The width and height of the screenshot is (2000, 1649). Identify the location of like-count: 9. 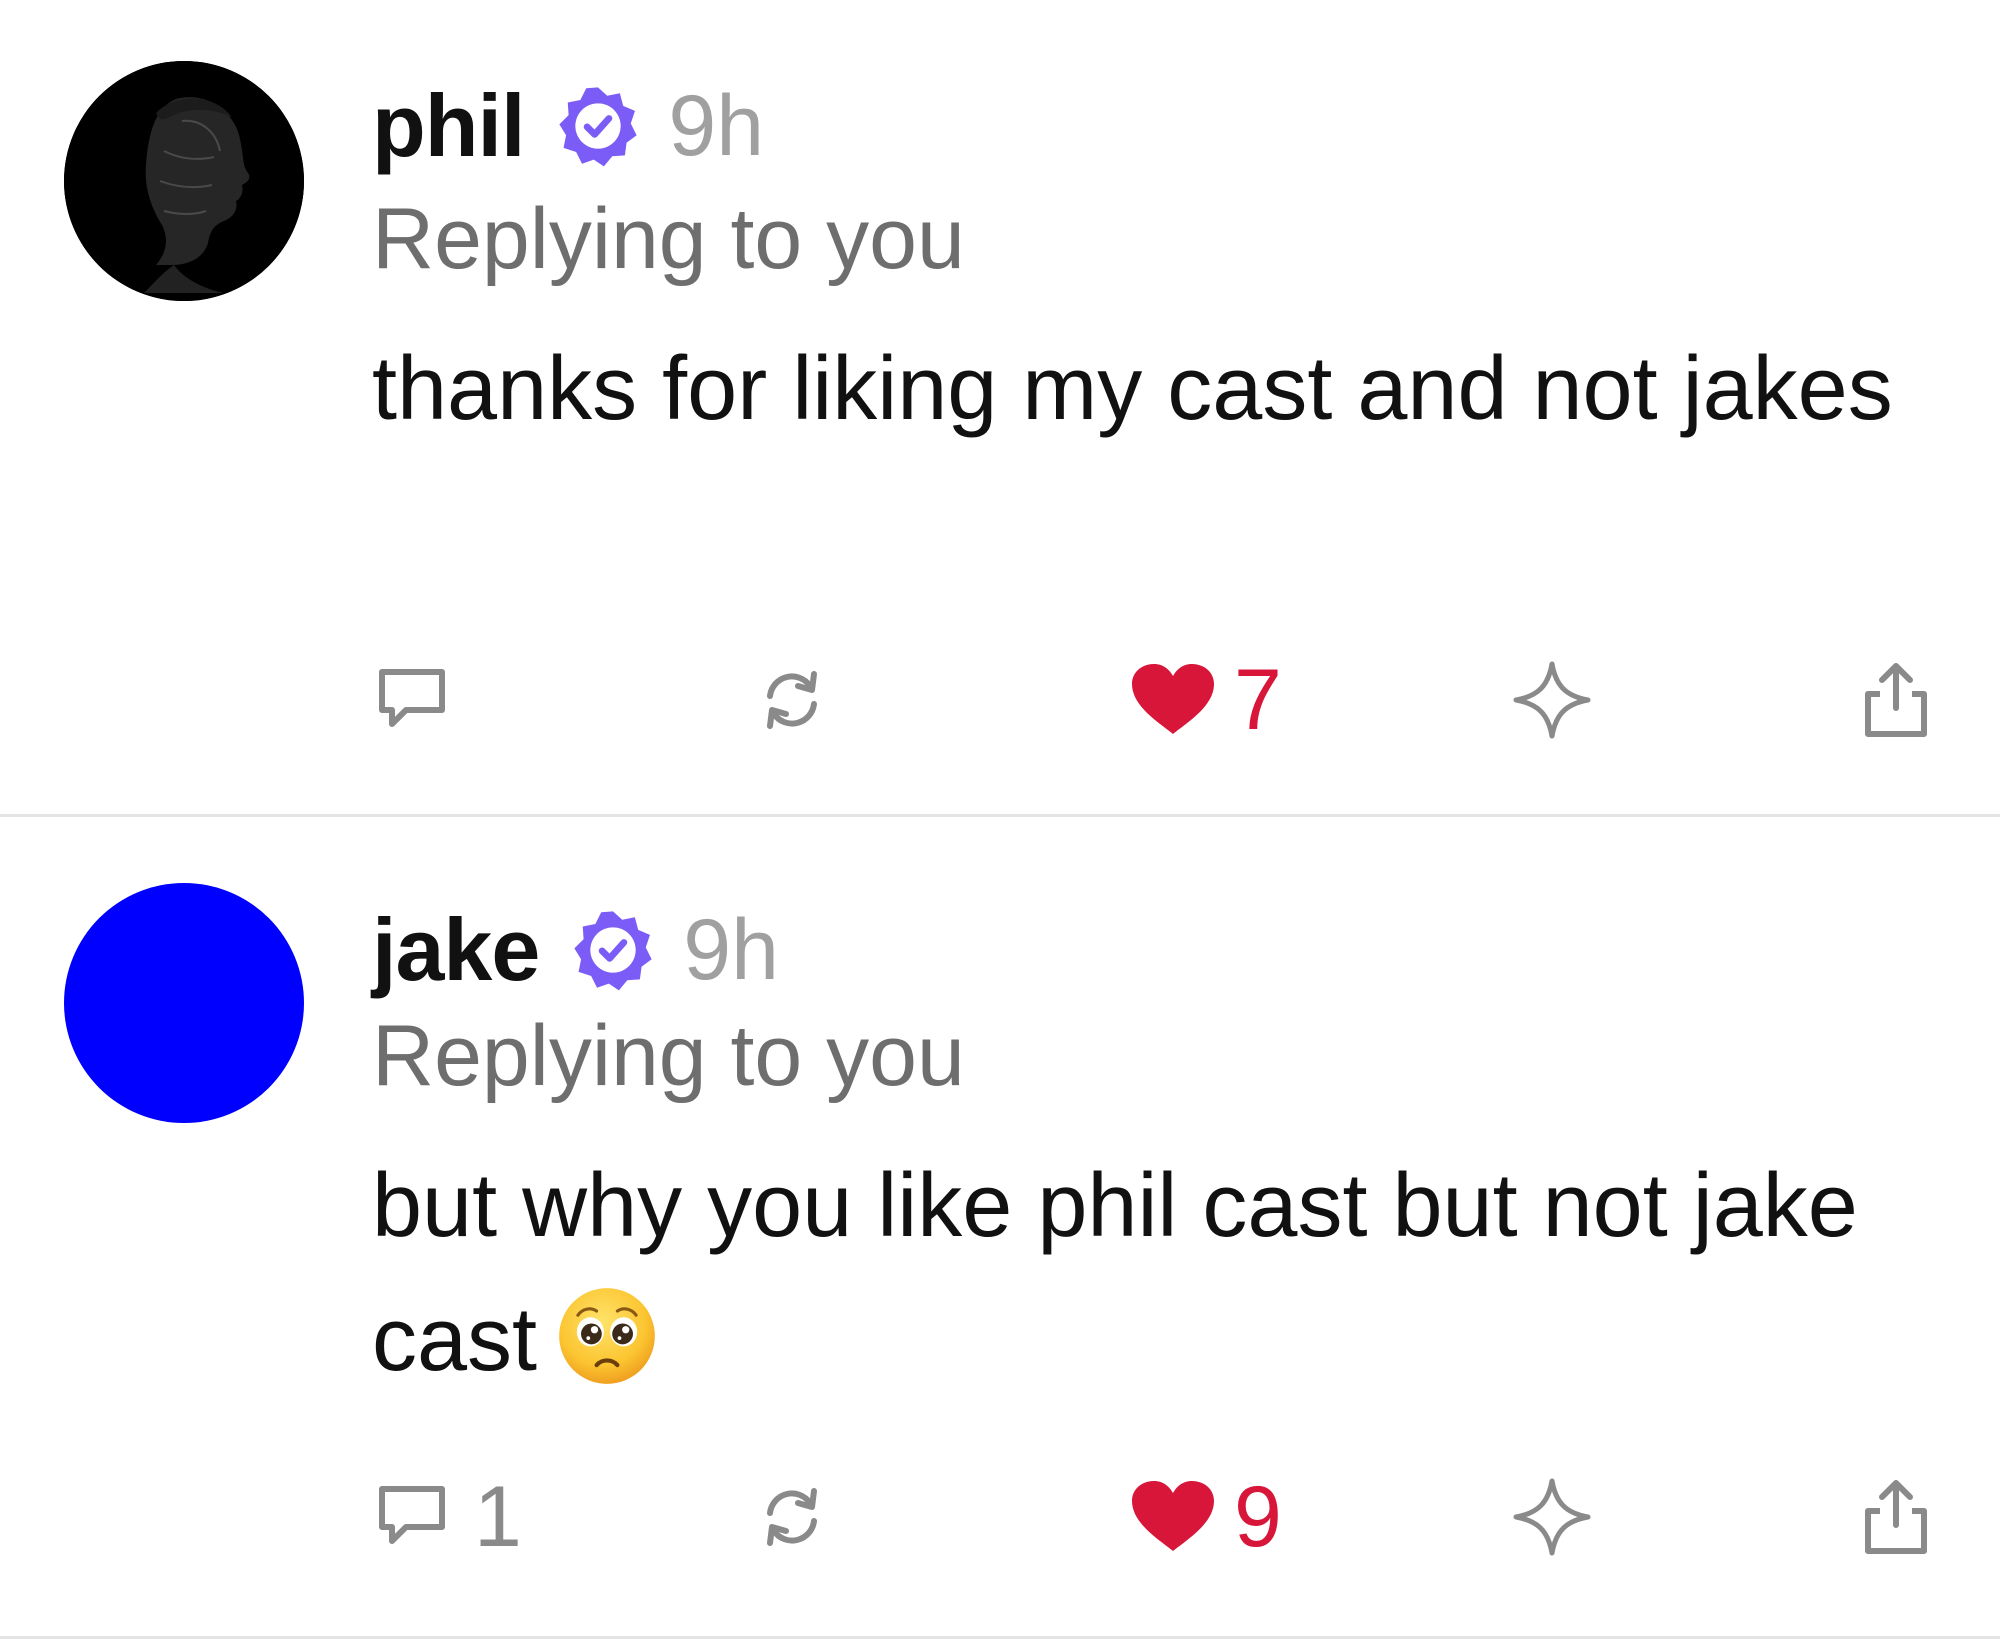
(1258, 1517).